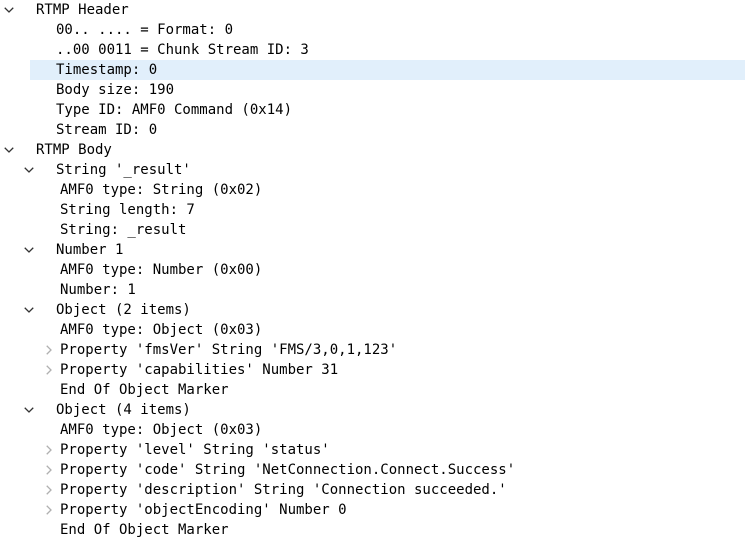 The image size is (745, 540). What do you see at coordinates (199, 370) in the screenshot?
I see `tree-row-label: Property 'capabilities' Number 31` at bounding box center [199, 370].